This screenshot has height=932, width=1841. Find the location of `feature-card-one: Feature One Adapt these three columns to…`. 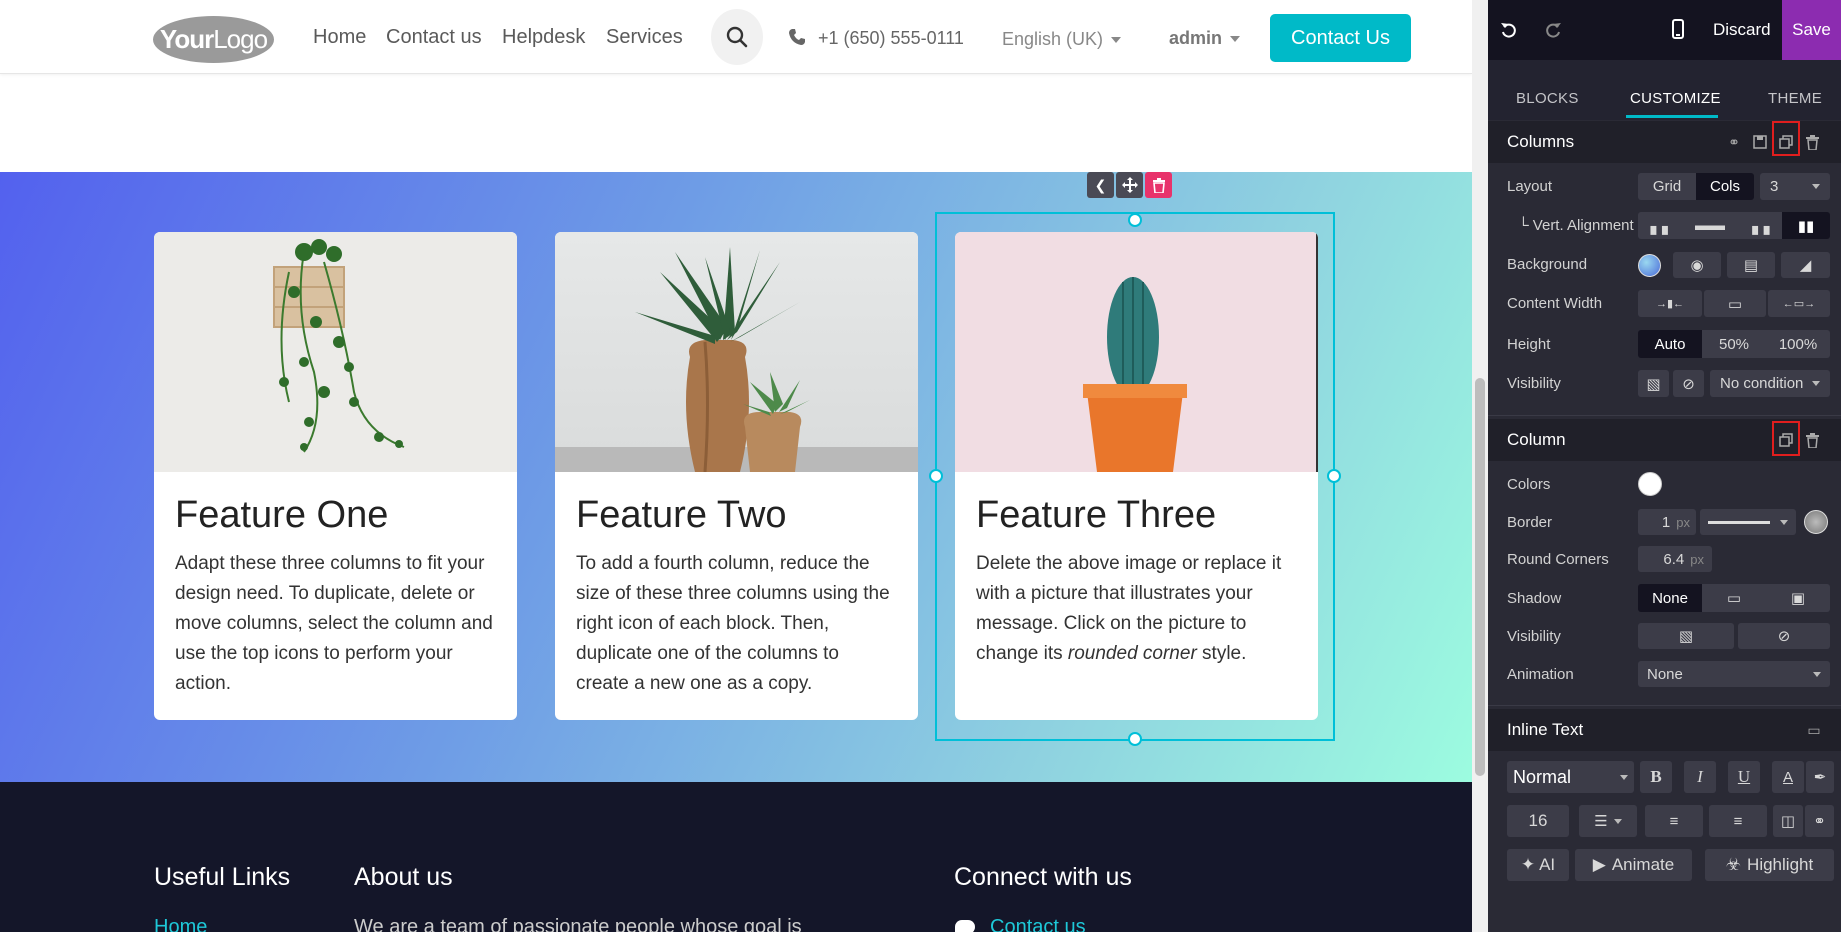

feature-card-one: Feature One Adapt these three columns to… is located at coordinates (335, 476).